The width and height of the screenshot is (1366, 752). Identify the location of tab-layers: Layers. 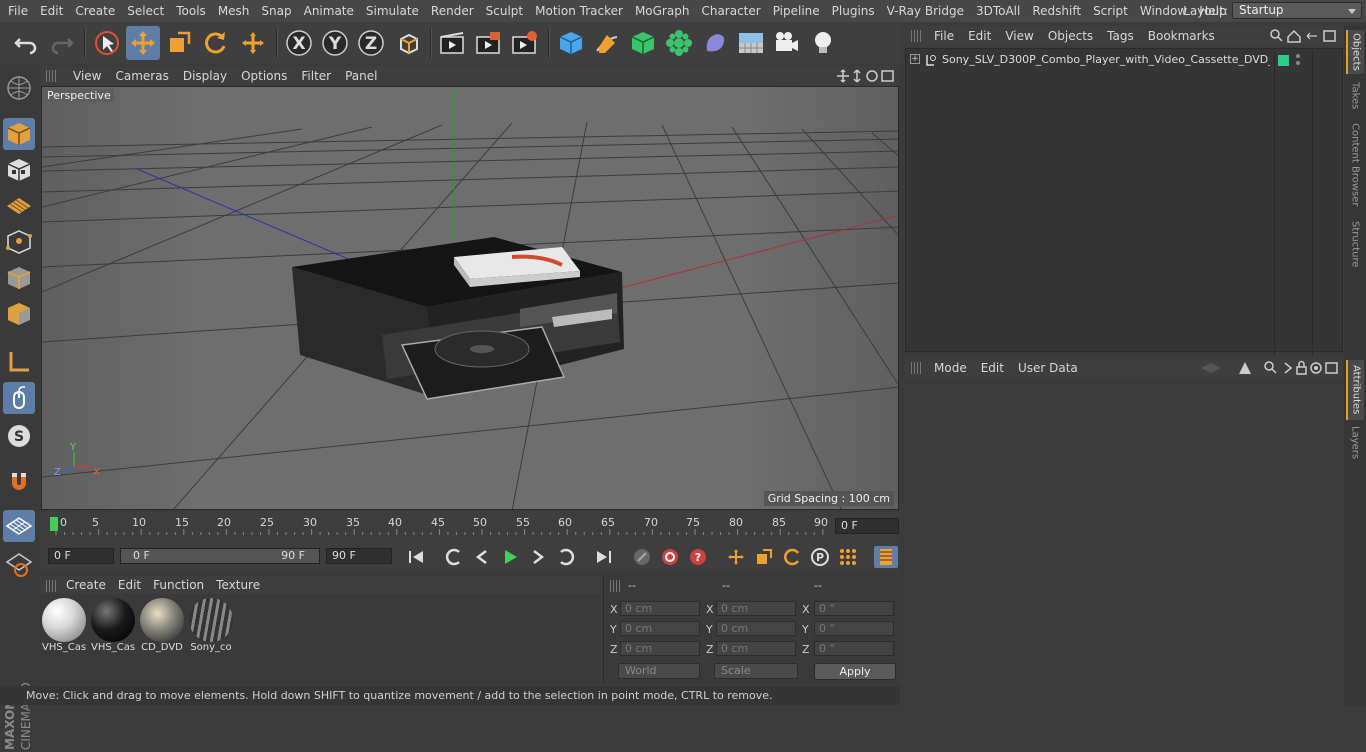
(1355, 443).